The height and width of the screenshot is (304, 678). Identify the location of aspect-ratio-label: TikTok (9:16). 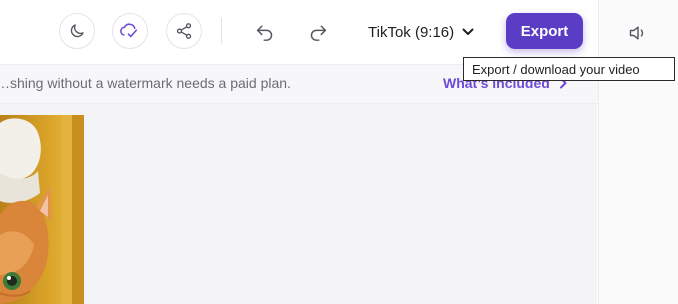
(411, 32).